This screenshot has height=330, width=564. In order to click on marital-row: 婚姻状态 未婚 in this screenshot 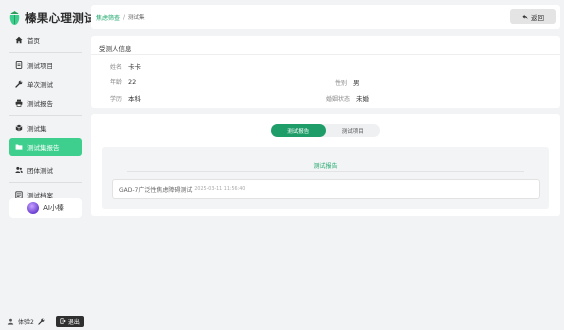, I will do `click(347, 98)`.